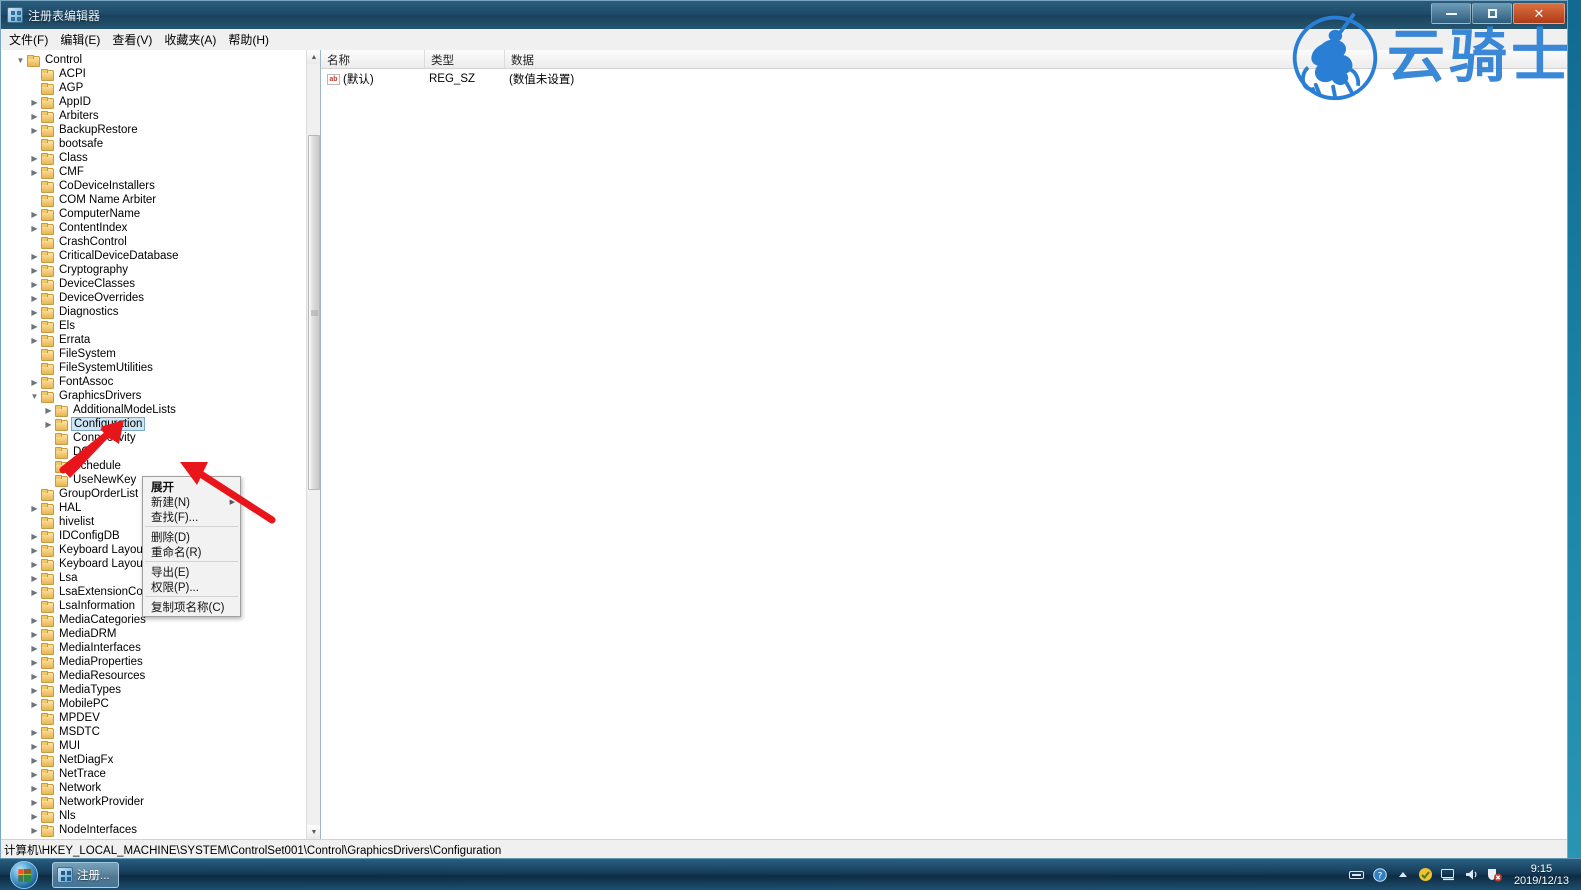 Image resolution: width=1581 pixels, height=890 pixels. What do you see at coordinates (313, 832) in the screenshot?
I see `scroll-down-icon: ▼` at bounding box center [313, 832].